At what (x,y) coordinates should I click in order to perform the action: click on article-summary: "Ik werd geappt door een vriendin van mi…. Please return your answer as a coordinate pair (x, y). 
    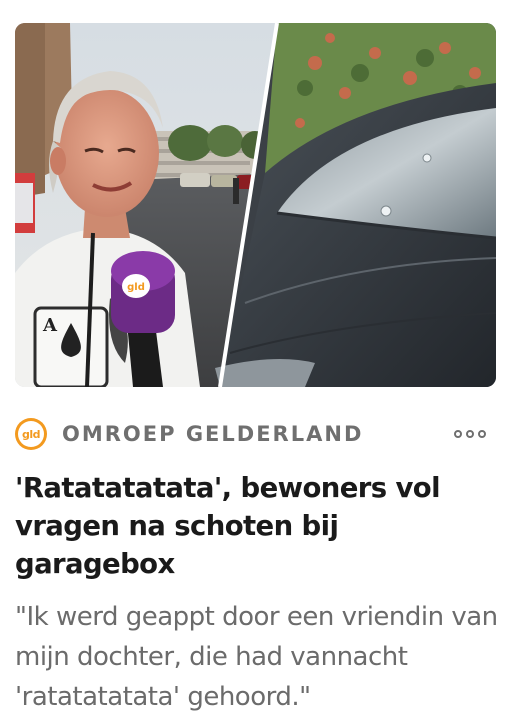
    Looking at the image, I should click on (256, 657).